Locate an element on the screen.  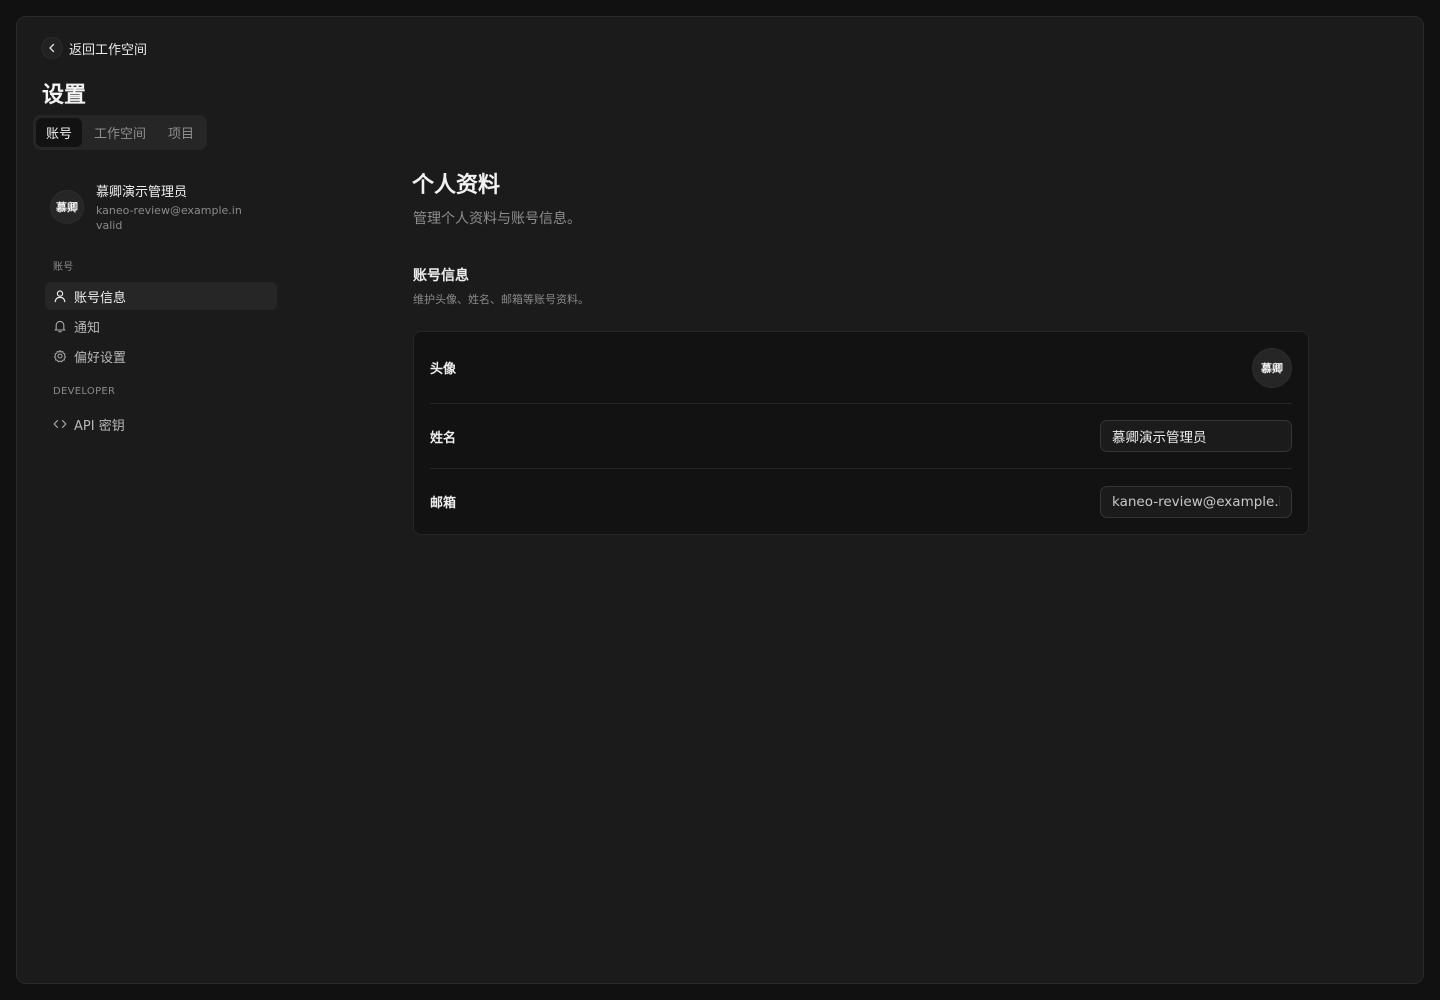
avatar-label: 头像 is located at coordinates (443, 369).